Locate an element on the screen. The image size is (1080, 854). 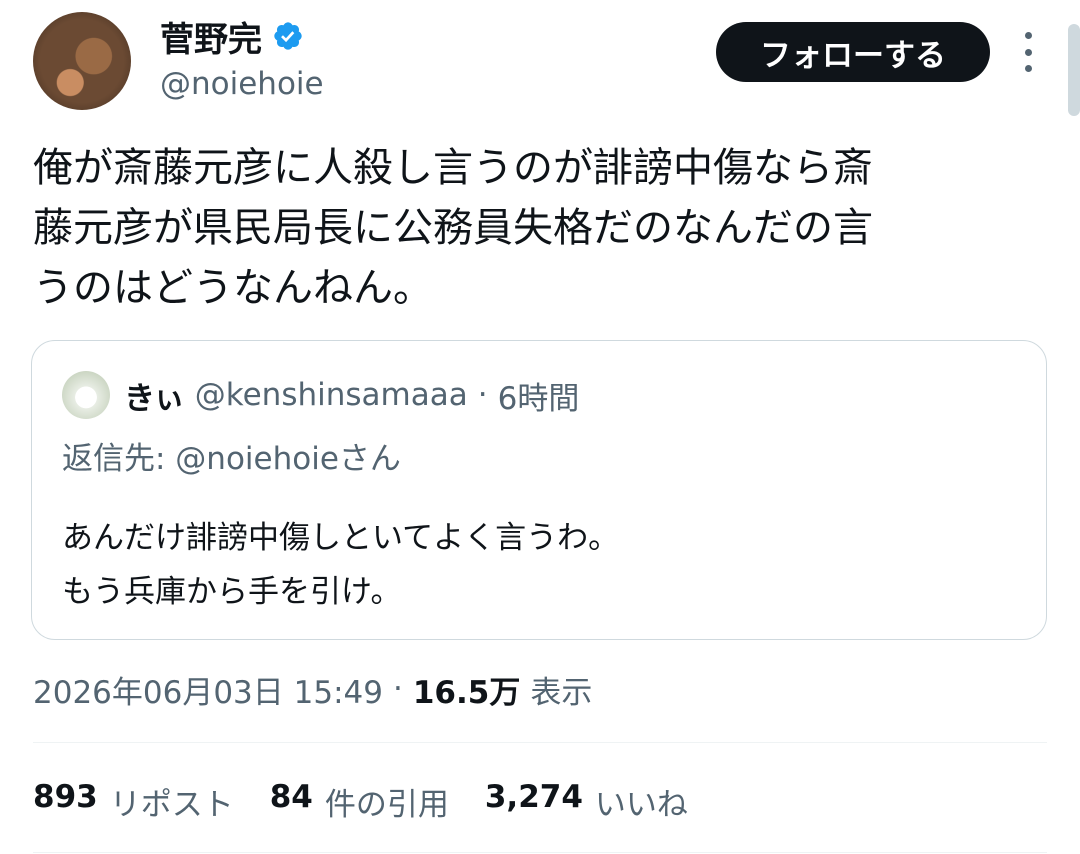
quote-author-handle: @kenshinsamaaa is located at coordinates (331, 395).